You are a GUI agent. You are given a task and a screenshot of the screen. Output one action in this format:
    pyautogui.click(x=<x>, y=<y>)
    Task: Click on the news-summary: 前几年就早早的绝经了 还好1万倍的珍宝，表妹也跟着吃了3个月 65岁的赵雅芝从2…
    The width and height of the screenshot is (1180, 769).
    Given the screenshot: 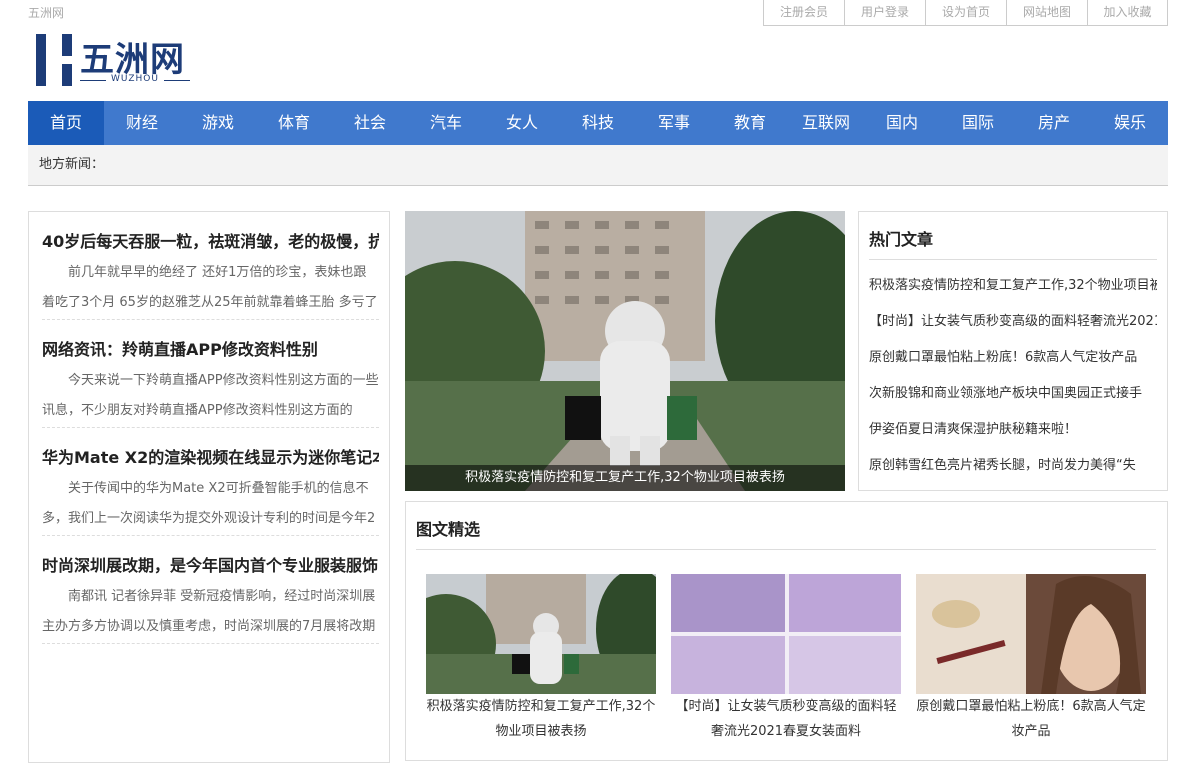 What is the action you would take?
    pyautogui.click(x=210, y=287)
    